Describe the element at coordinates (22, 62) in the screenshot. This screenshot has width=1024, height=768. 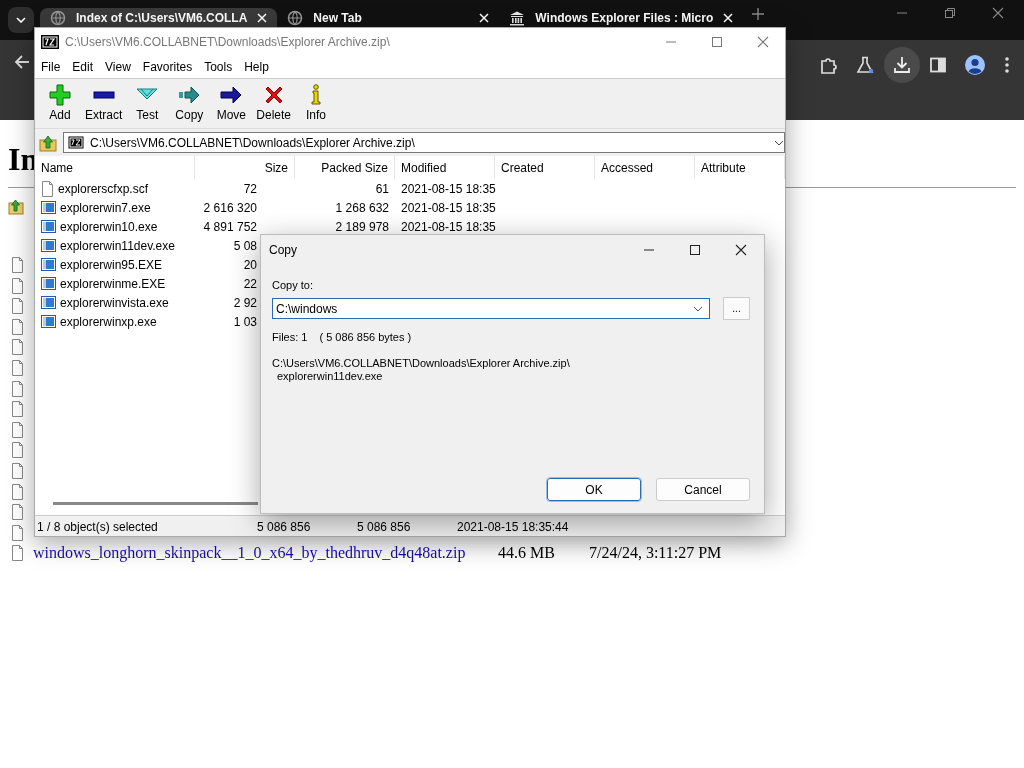
I see `back-arrow-icon` at that location.